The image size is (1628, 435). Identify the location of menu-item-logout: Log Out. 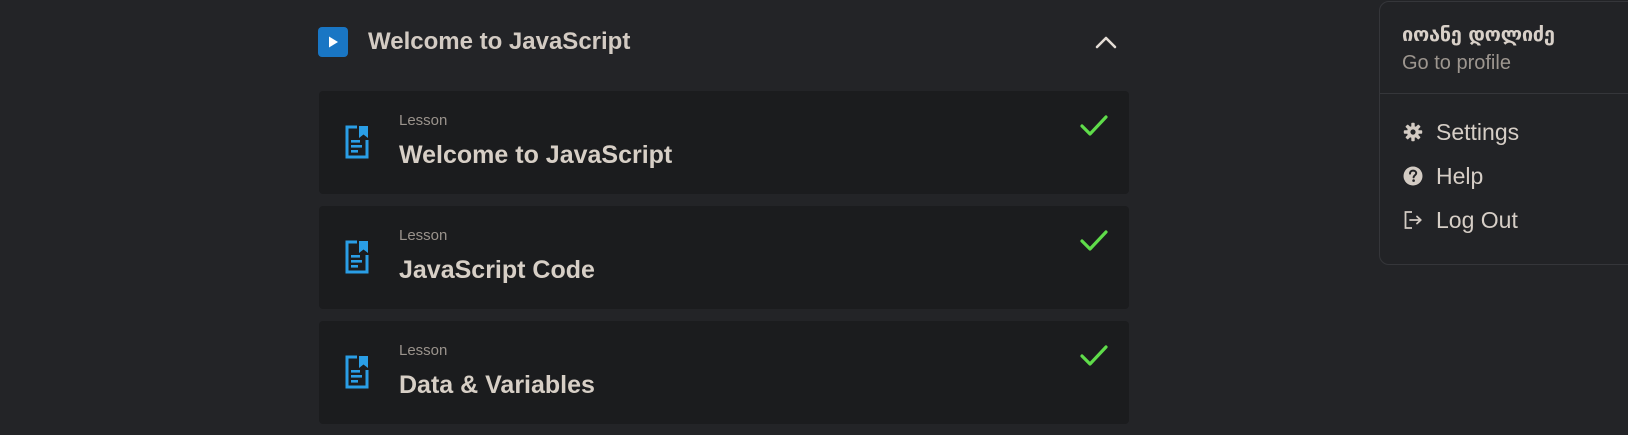
(1504, 220).